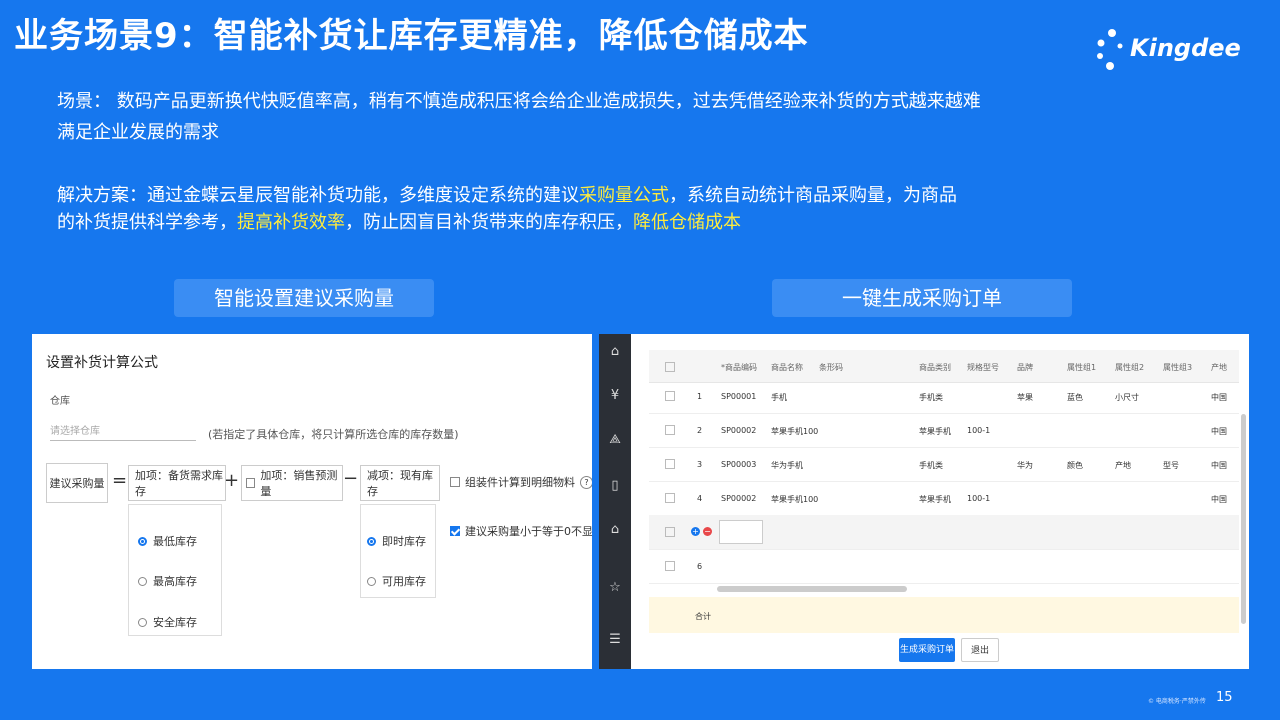 The image size is (1280, 720). What do you see at coordinates (77, 483) in the screenshot?
I see `result-label: 建议采购量` at bounding box center [77, 483].